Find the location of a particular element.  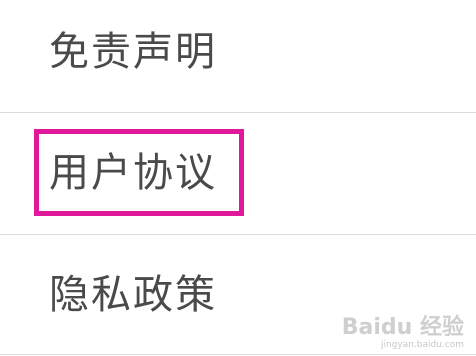

menu-item-label: 隐私政策 is located at coordinates (133, 295).